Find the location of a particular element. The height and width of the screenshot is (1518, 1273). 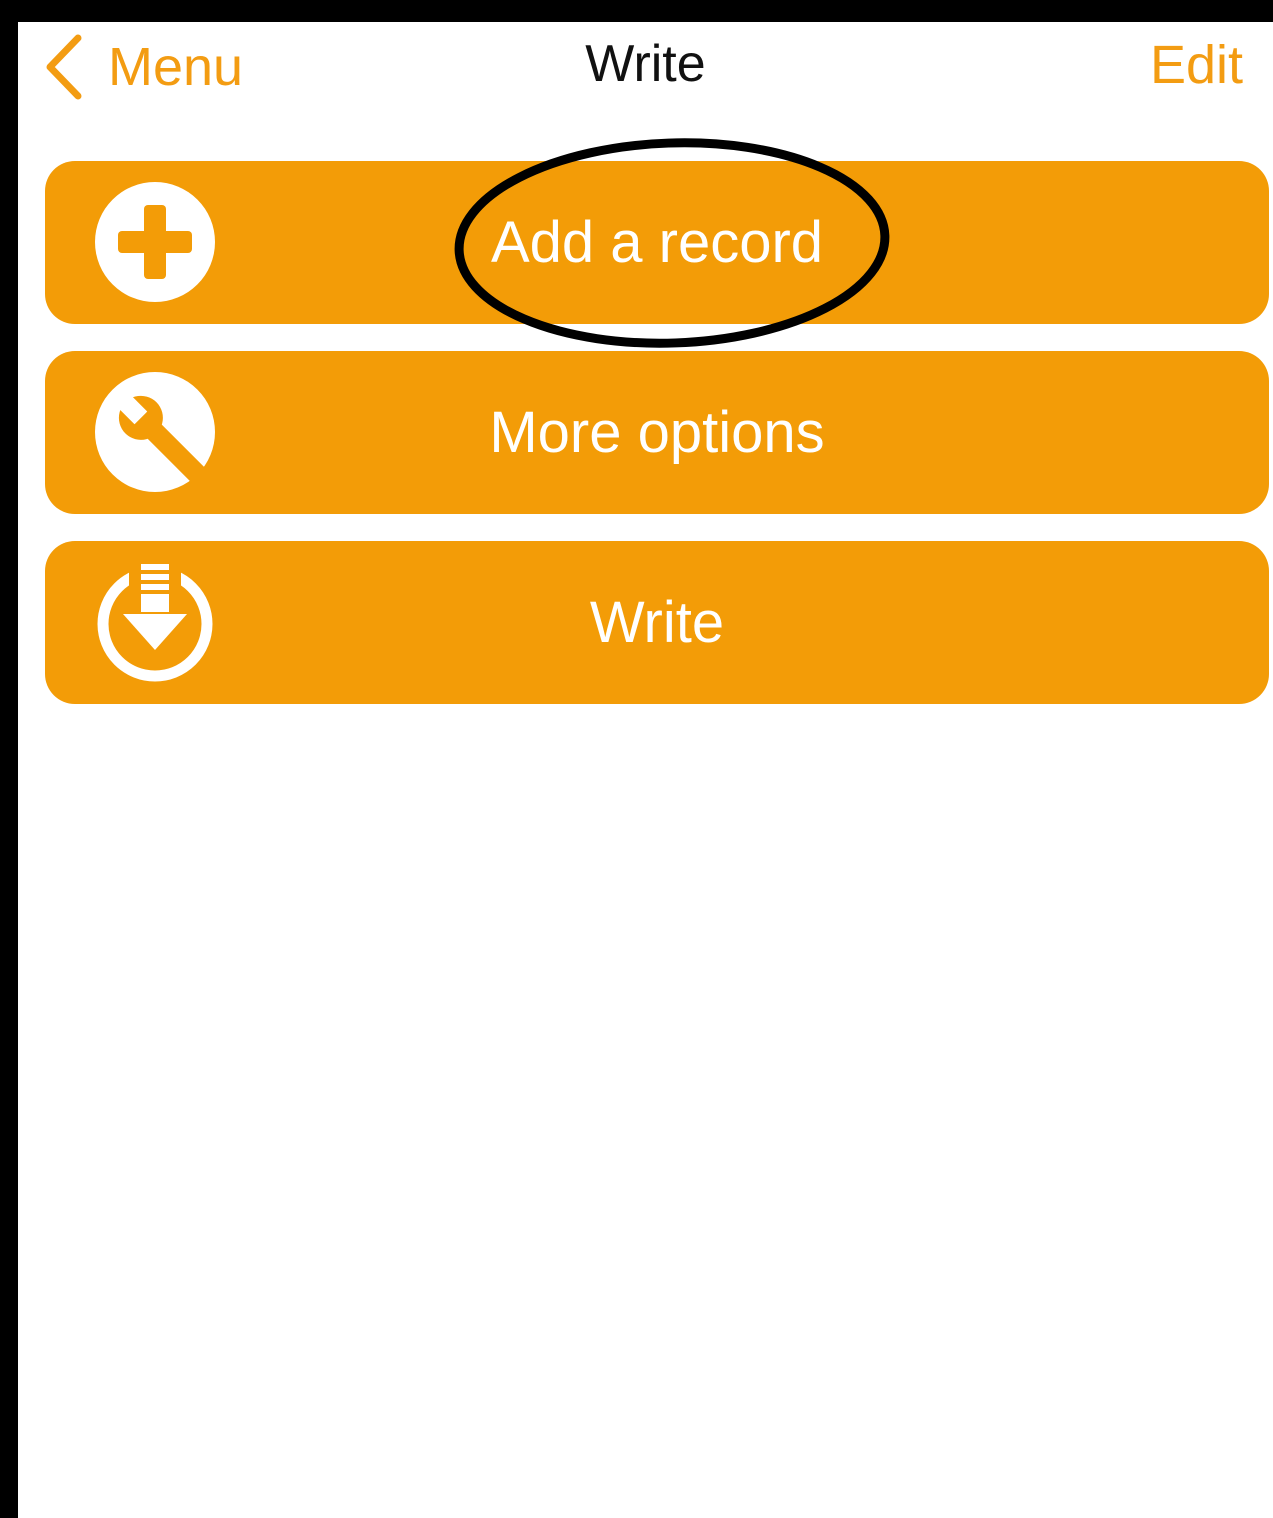

more-options-label: More options is located at coordinates (657, 432).